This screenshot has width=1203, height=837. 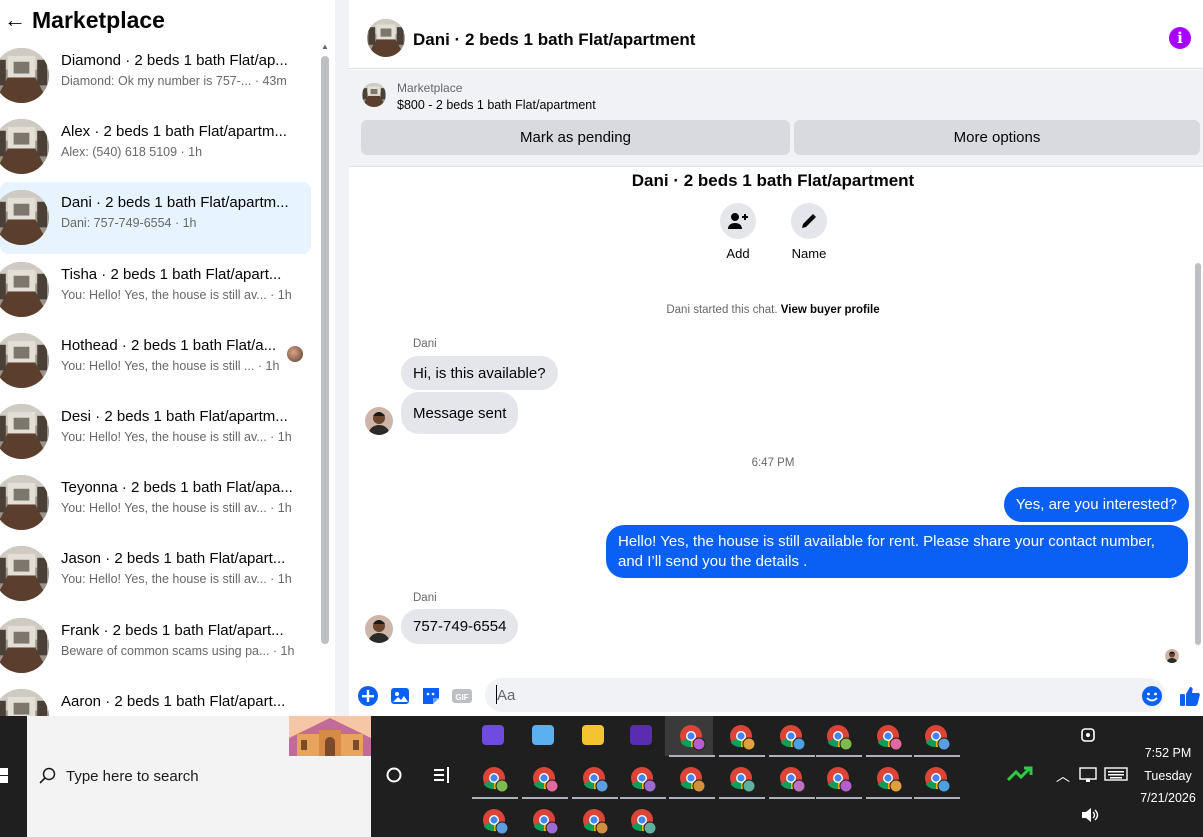 I want to click on thumbs-up-icon, so click(x=1190, y=696).